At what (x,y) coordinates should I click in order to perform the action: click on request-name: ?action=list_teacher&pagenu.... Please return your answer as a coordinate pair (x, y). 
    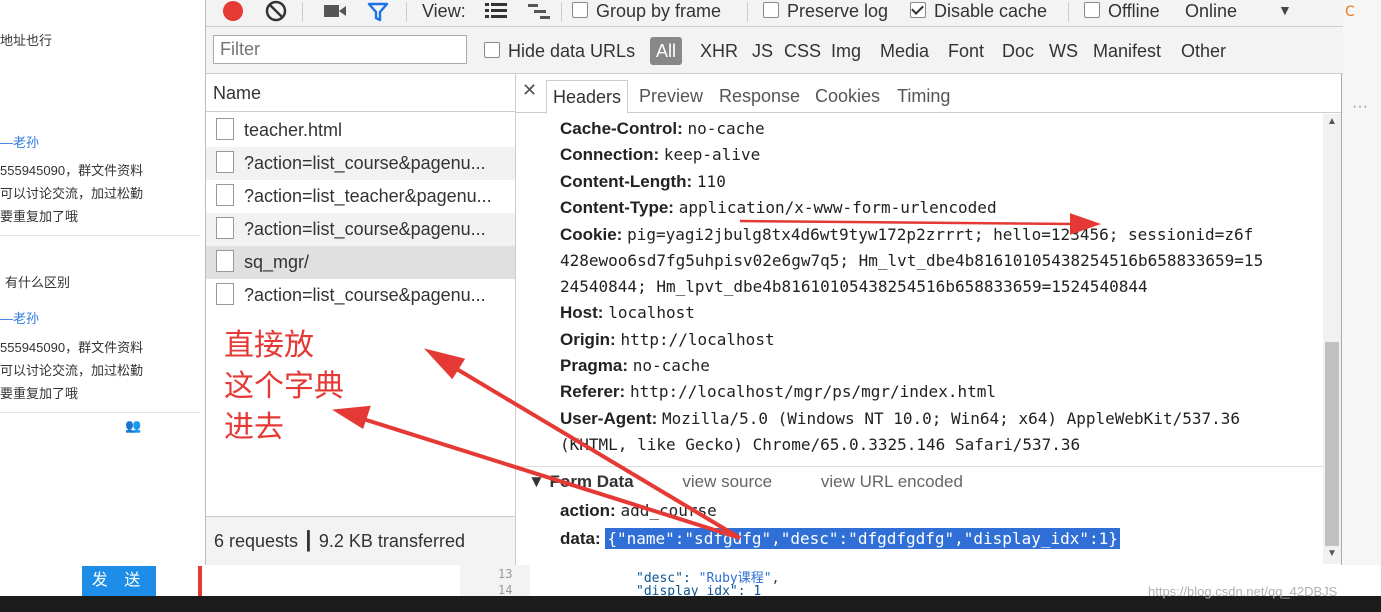
    Looking at the image, I should click on (368, 196).